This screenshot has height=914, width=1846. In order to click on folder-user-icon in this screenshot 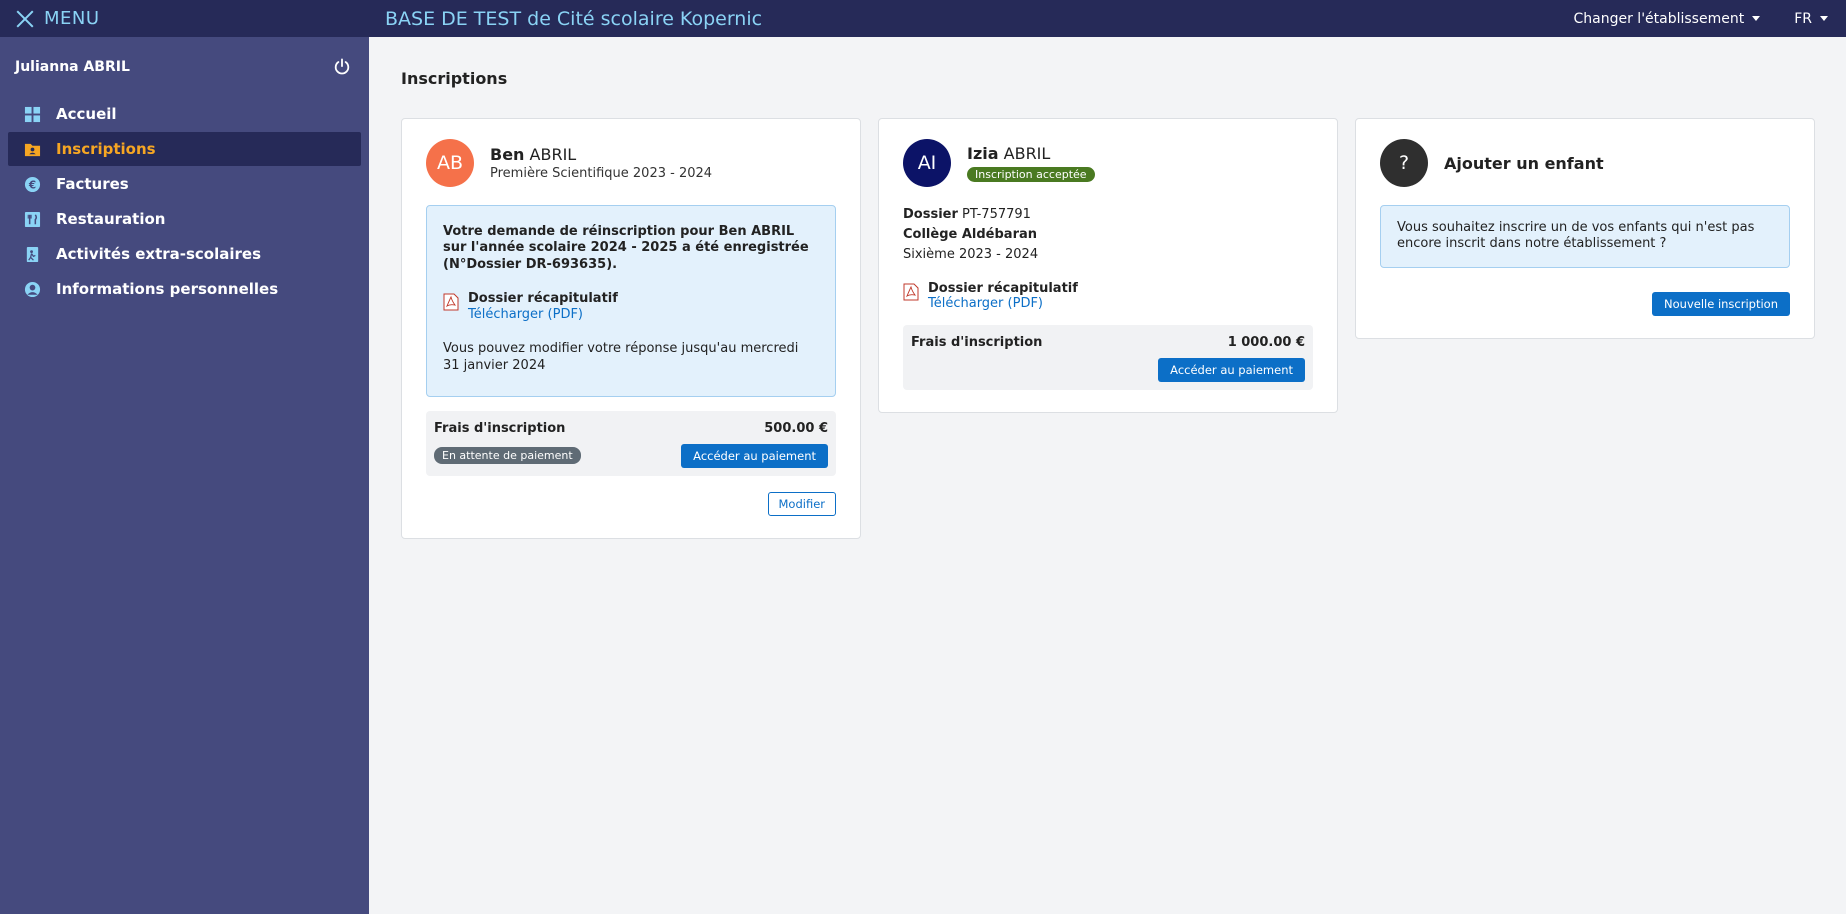, I will do `click(32, 149)`.